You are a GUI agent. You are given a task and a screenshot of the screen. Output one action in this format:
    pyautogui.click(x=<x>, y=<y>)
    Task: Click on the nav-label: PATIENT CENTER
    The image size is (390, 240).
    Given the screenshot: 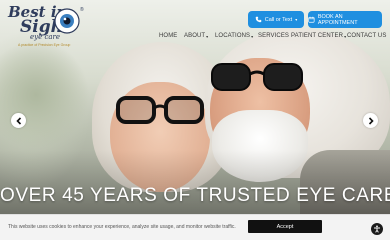 What is the action you would take?
    pyautogui.click(x=317, y=36)
    